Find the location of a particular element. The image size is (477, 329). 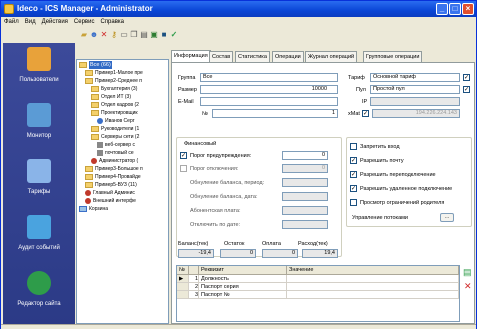

xmat-field: 194.226.224.143 is located at coordinates (416, 113).